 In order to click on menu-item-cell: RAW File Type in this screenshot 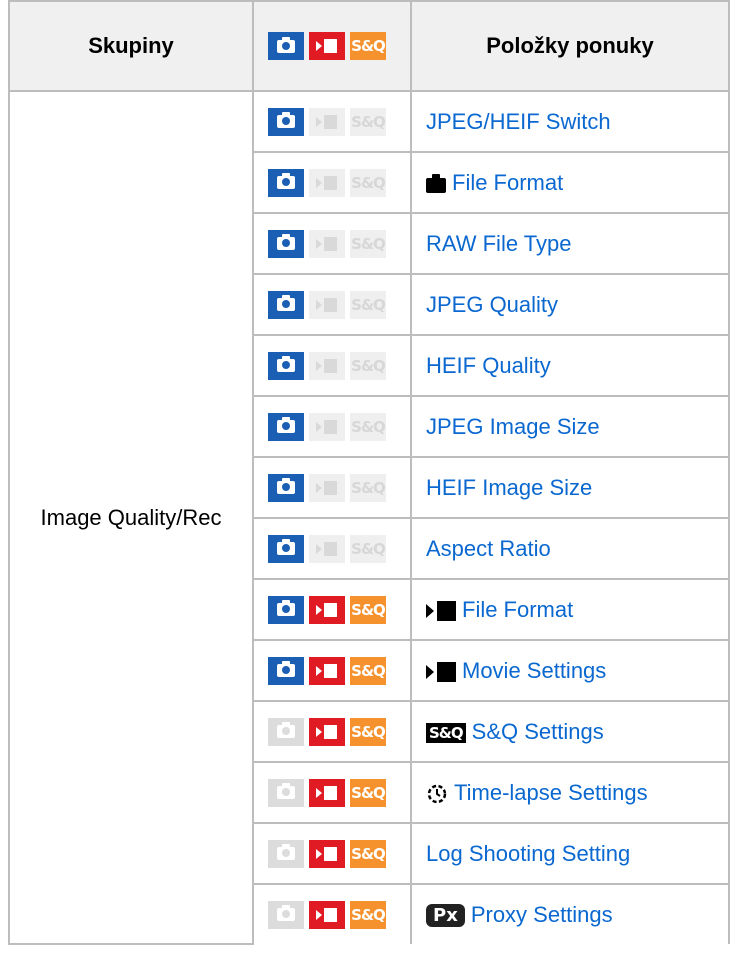, I will do `click(570, 243)`.